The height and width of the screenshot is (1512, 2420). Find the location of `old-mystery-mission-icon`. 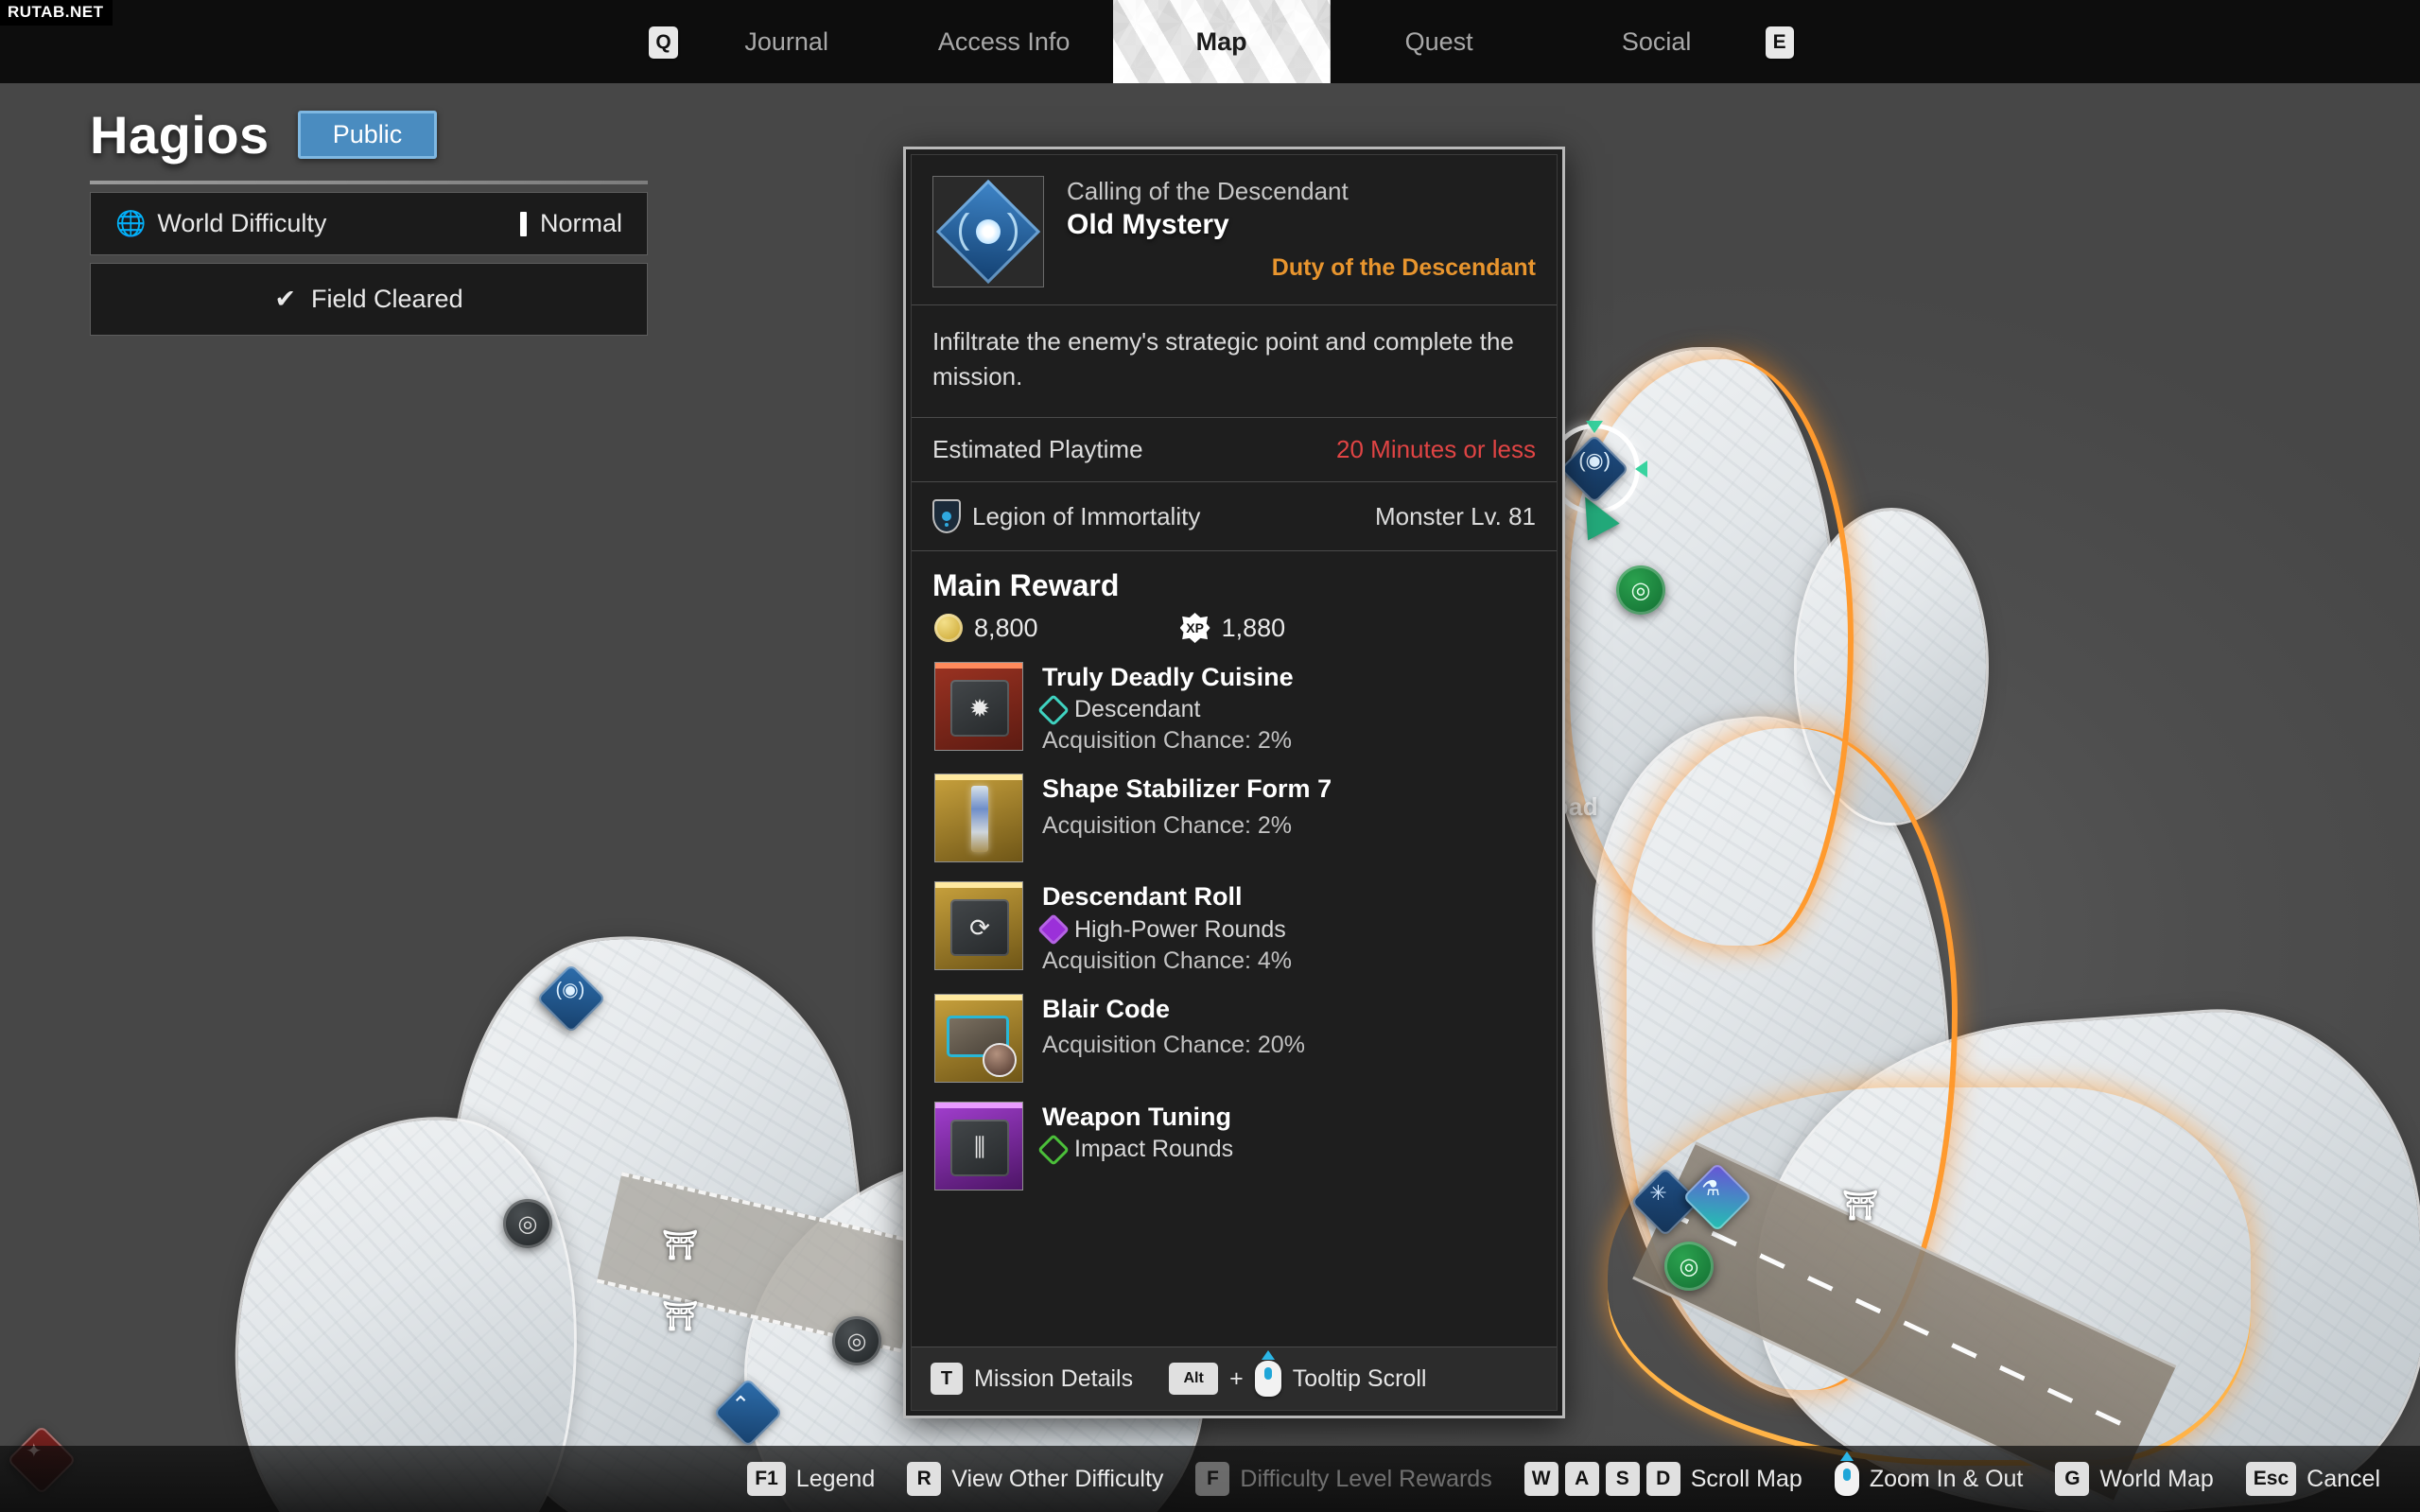

old-mystery-mission-icon is located at coordinates (988, 231).